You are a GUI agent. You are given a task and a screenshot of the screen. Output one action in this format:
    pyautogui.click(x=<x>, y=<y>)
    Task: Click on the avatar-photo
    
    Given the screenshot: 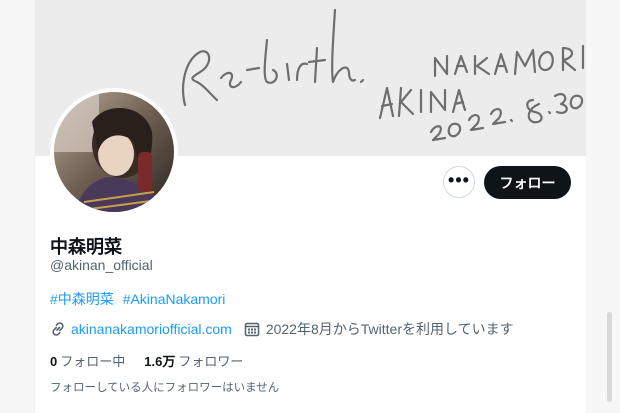 What is the action you would take?
    pyautogui.click(x=114, y=152)
    